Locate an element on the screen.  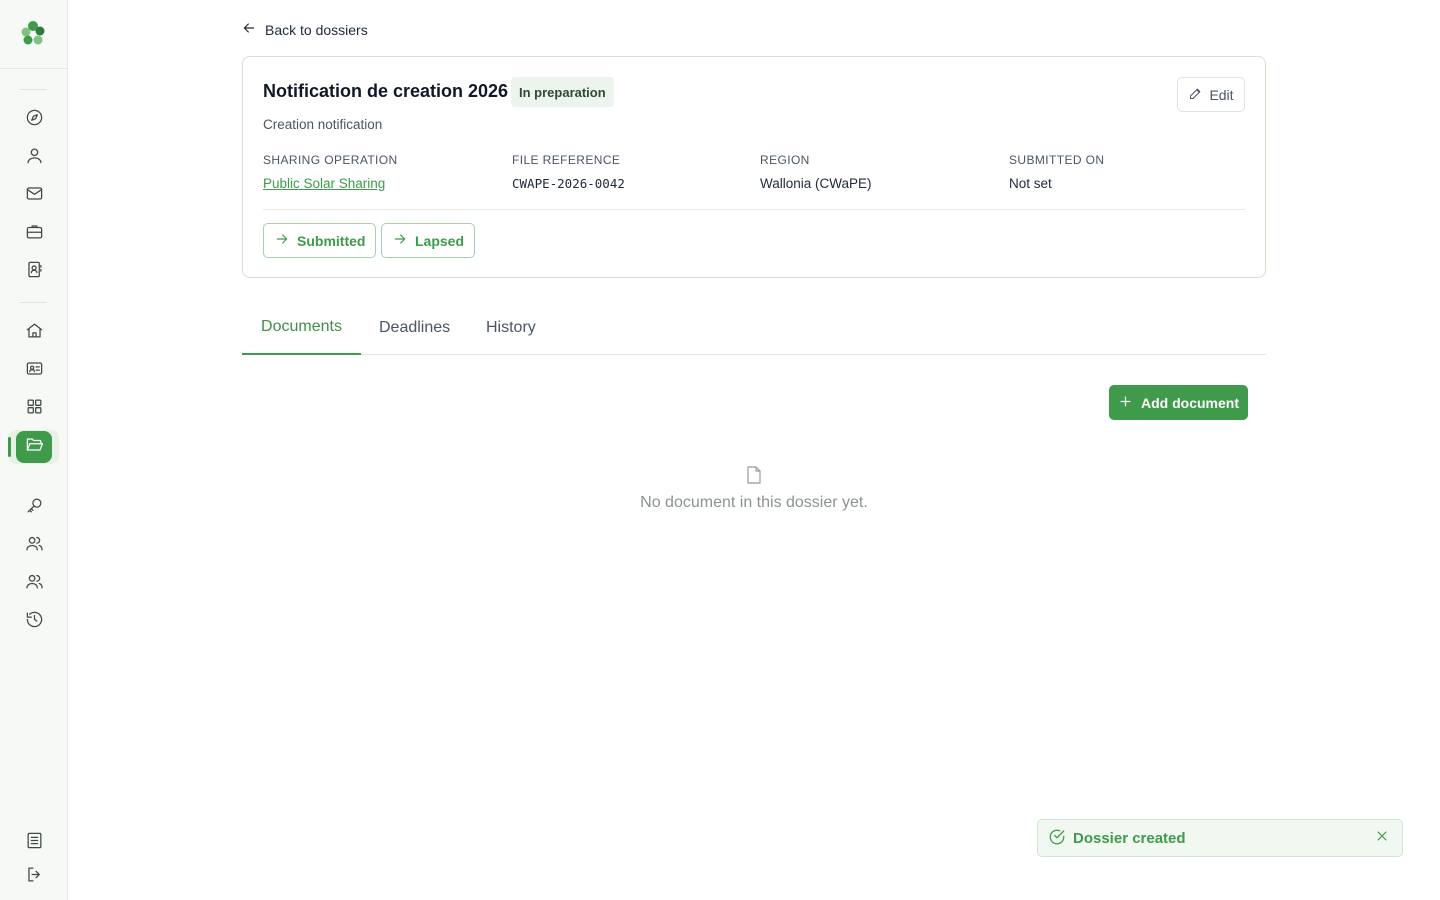
empty-state-text: No document in this dossier yet. is located at coordinates (754, 502).